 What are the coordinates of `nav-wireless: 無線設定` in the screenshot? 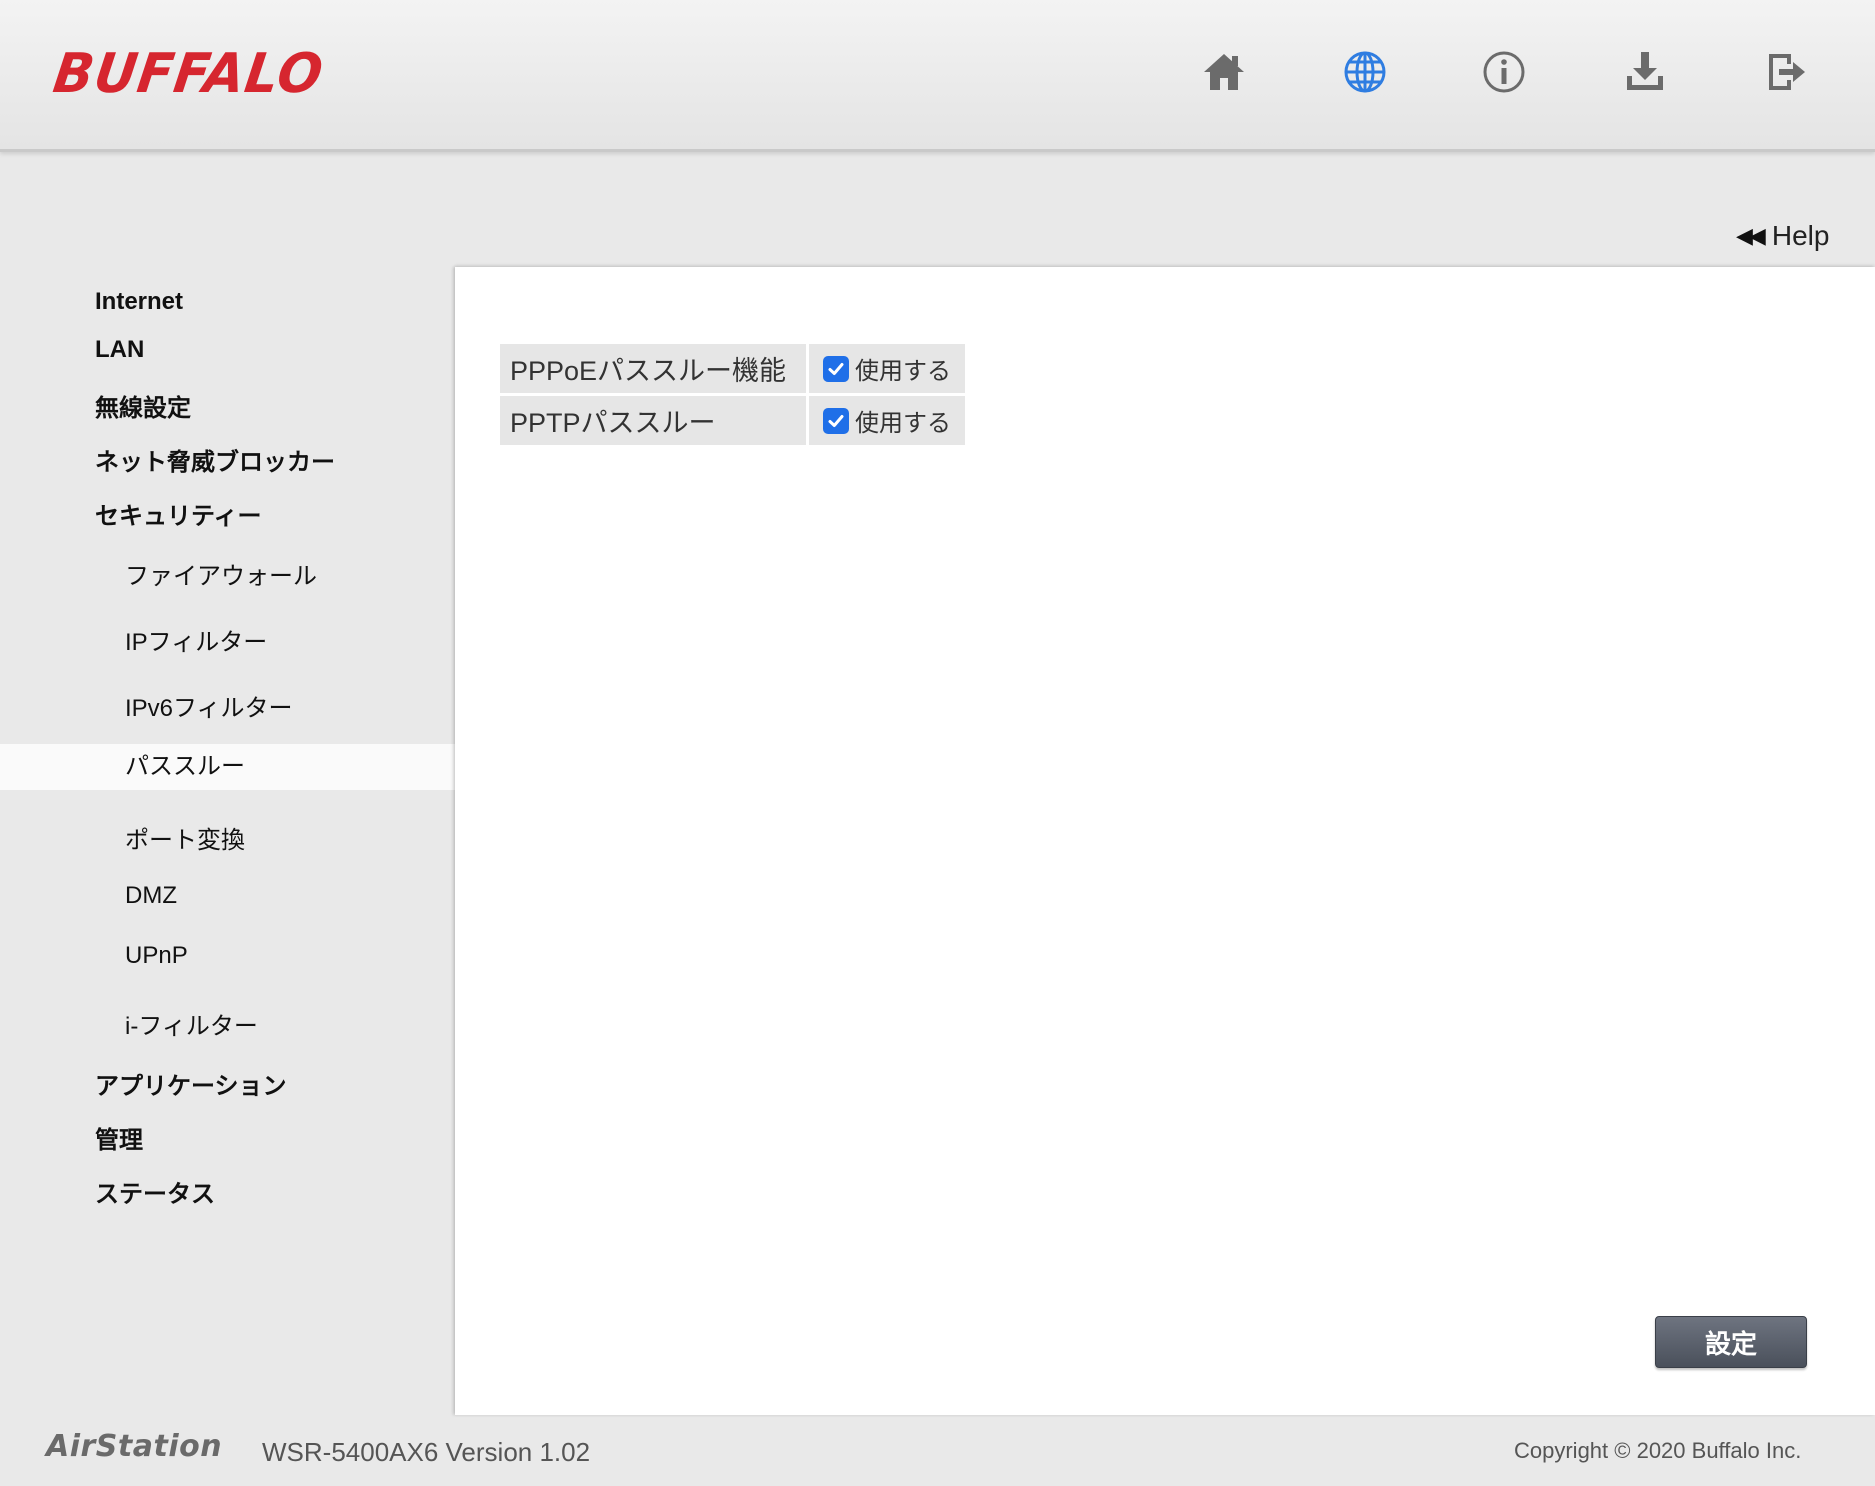 It's located at (227, 405).